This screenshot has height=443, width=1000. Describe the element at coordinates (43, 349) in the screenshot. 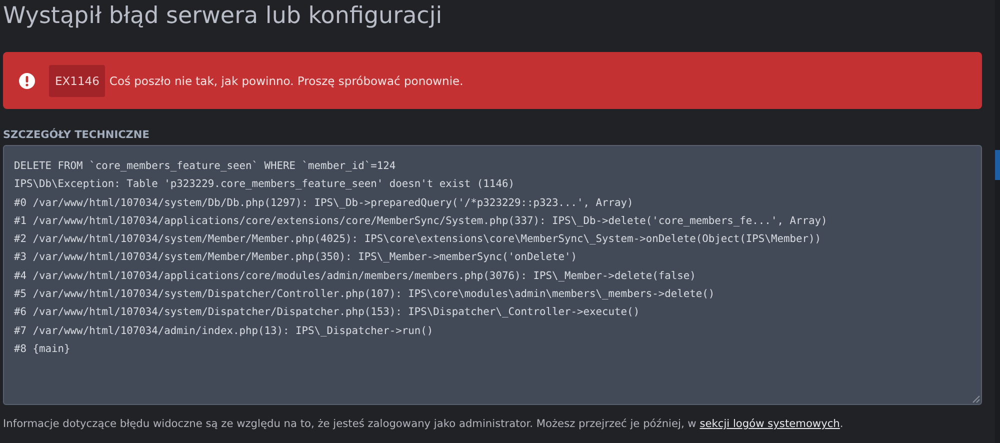

I see `trace-line: #8 {main}` at that location.